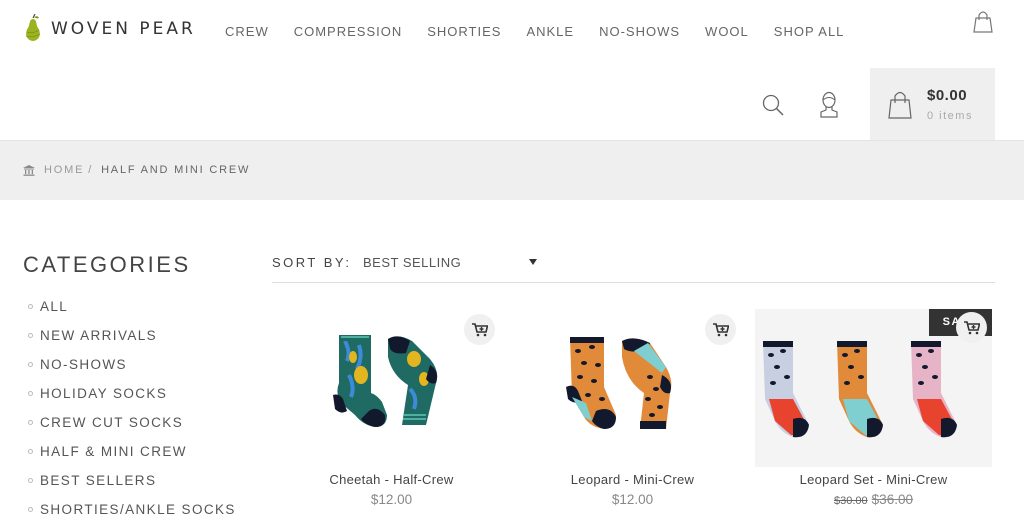  I want to click on product-card: Leopard - Mini-Crew $12.00, so click(632, 416).